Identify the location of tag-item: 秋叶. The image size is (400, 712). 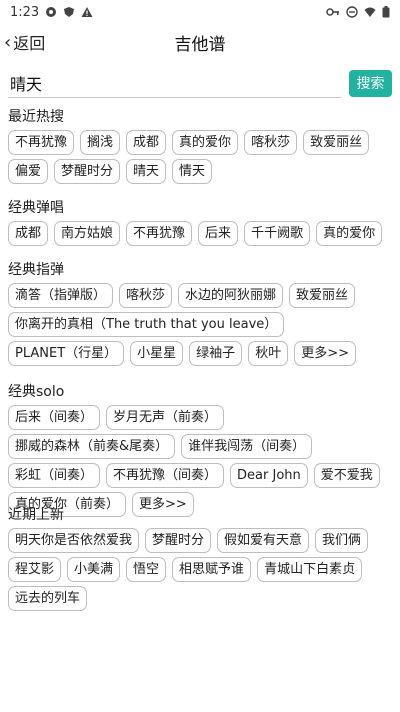
(268, 353).